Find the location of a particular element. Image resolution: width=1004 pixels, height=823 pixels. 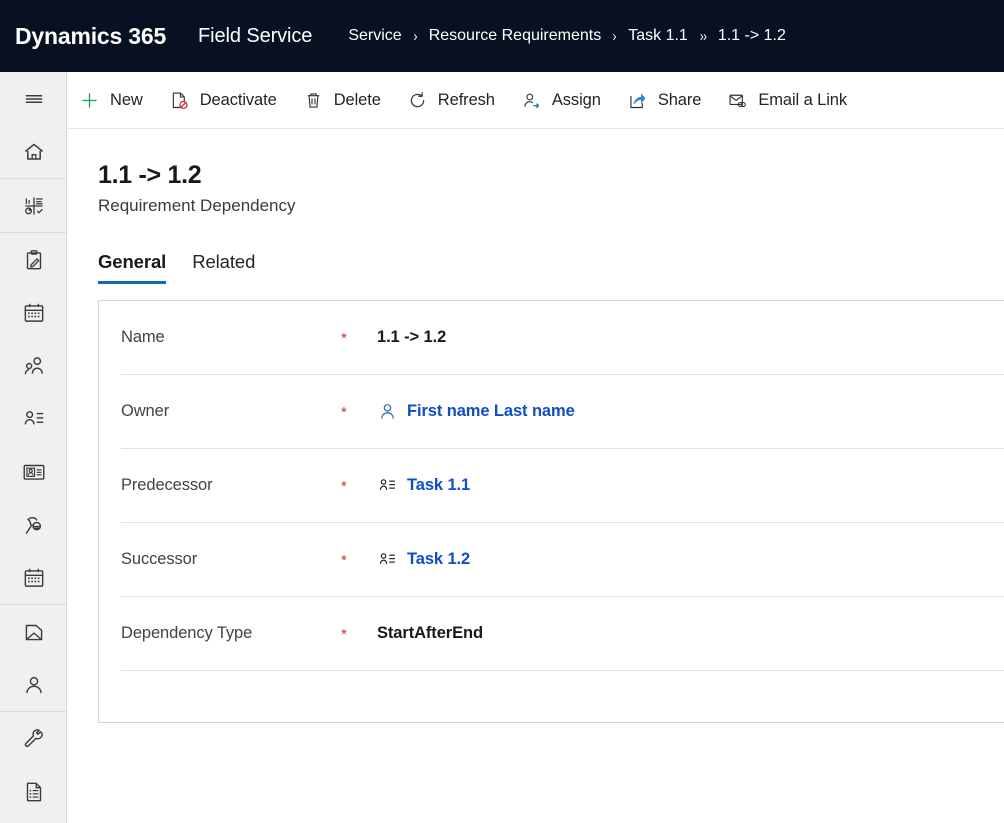

people-icon is located at coordinates (33, 365).